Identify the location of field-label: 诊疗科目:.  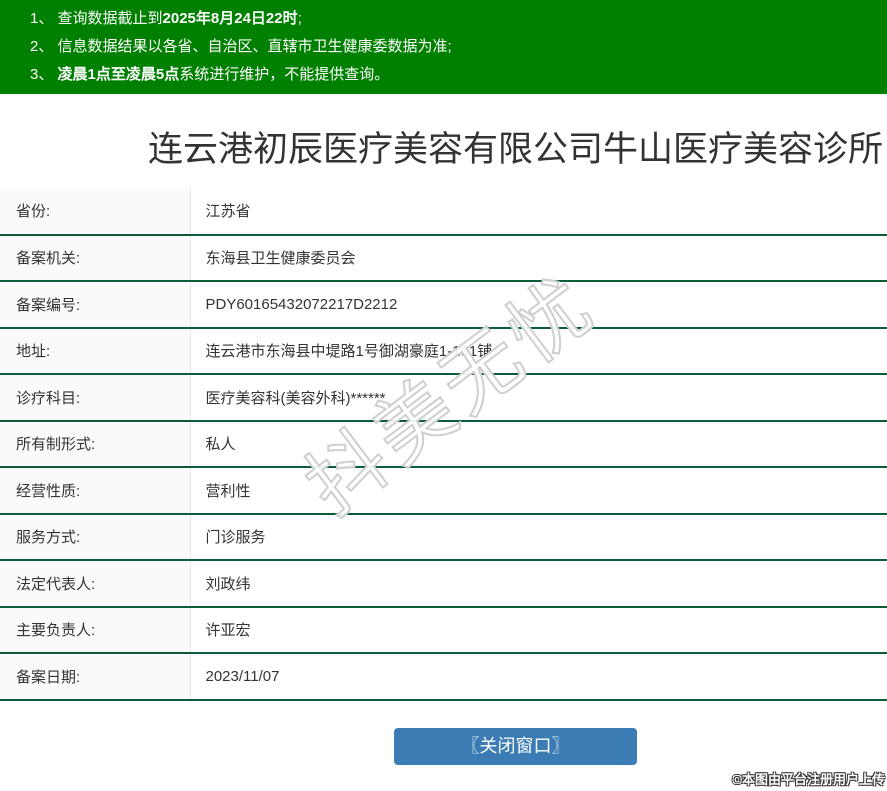
(95, 397).